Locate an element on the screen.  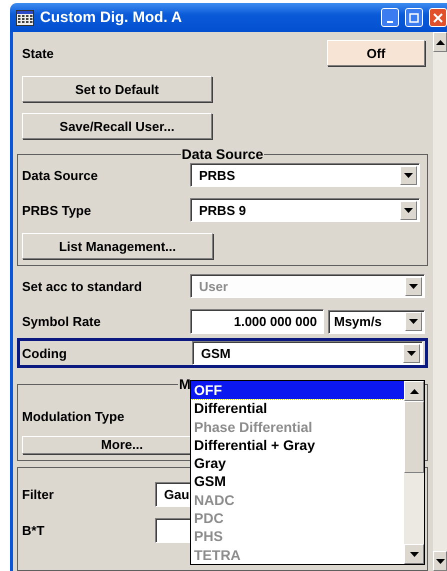
field-label: Symbol Rate is located at coordinates (62, 322).